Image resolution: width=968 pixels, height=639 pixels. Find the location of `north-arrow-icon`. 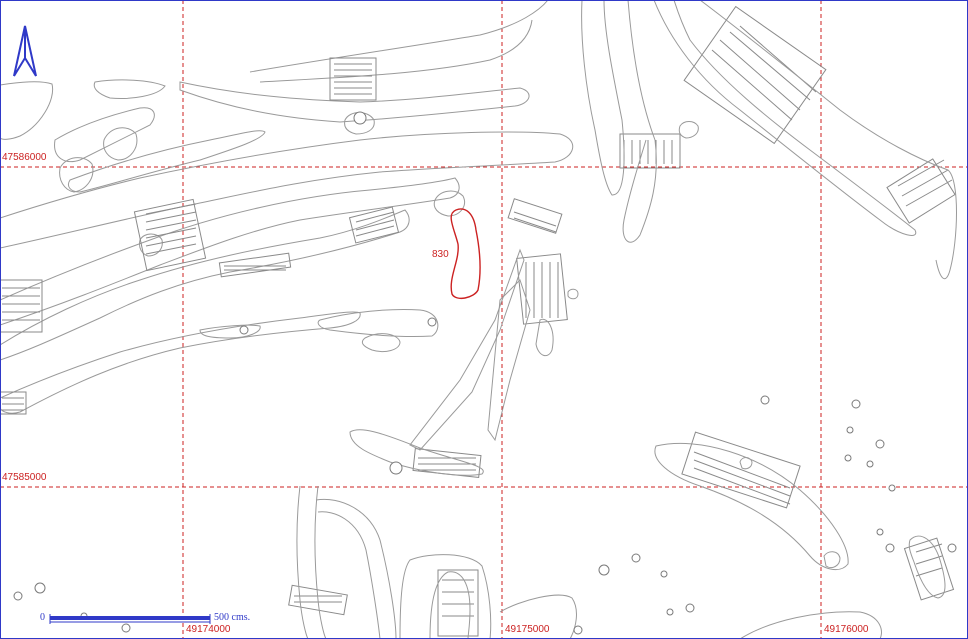

north-arrow-icon is located at coordinates (25, 51).